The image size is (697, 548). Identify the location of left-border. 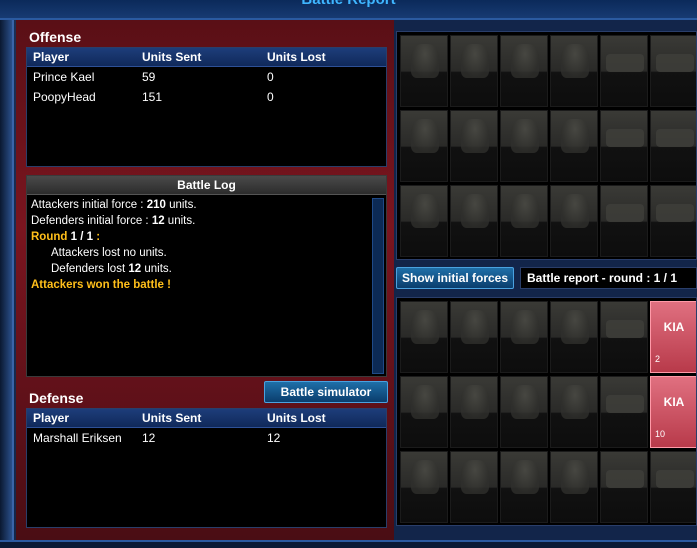
(7, 280).